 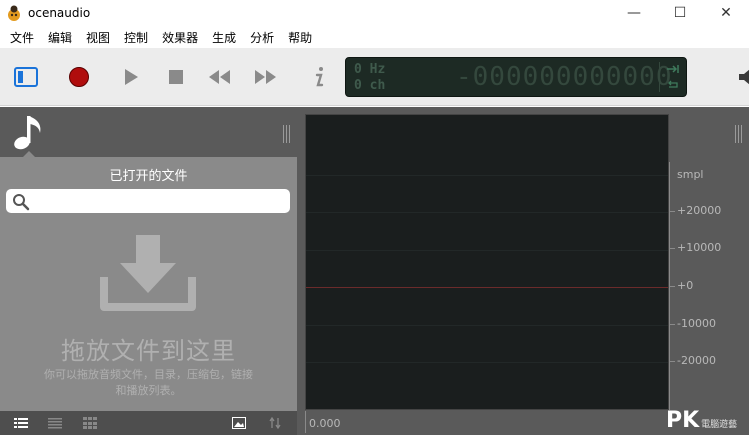 What do you see at coordinates (487, 423) in the screenshot?
I see `time-ruler: 0.000` at bounding box center [487, 423].